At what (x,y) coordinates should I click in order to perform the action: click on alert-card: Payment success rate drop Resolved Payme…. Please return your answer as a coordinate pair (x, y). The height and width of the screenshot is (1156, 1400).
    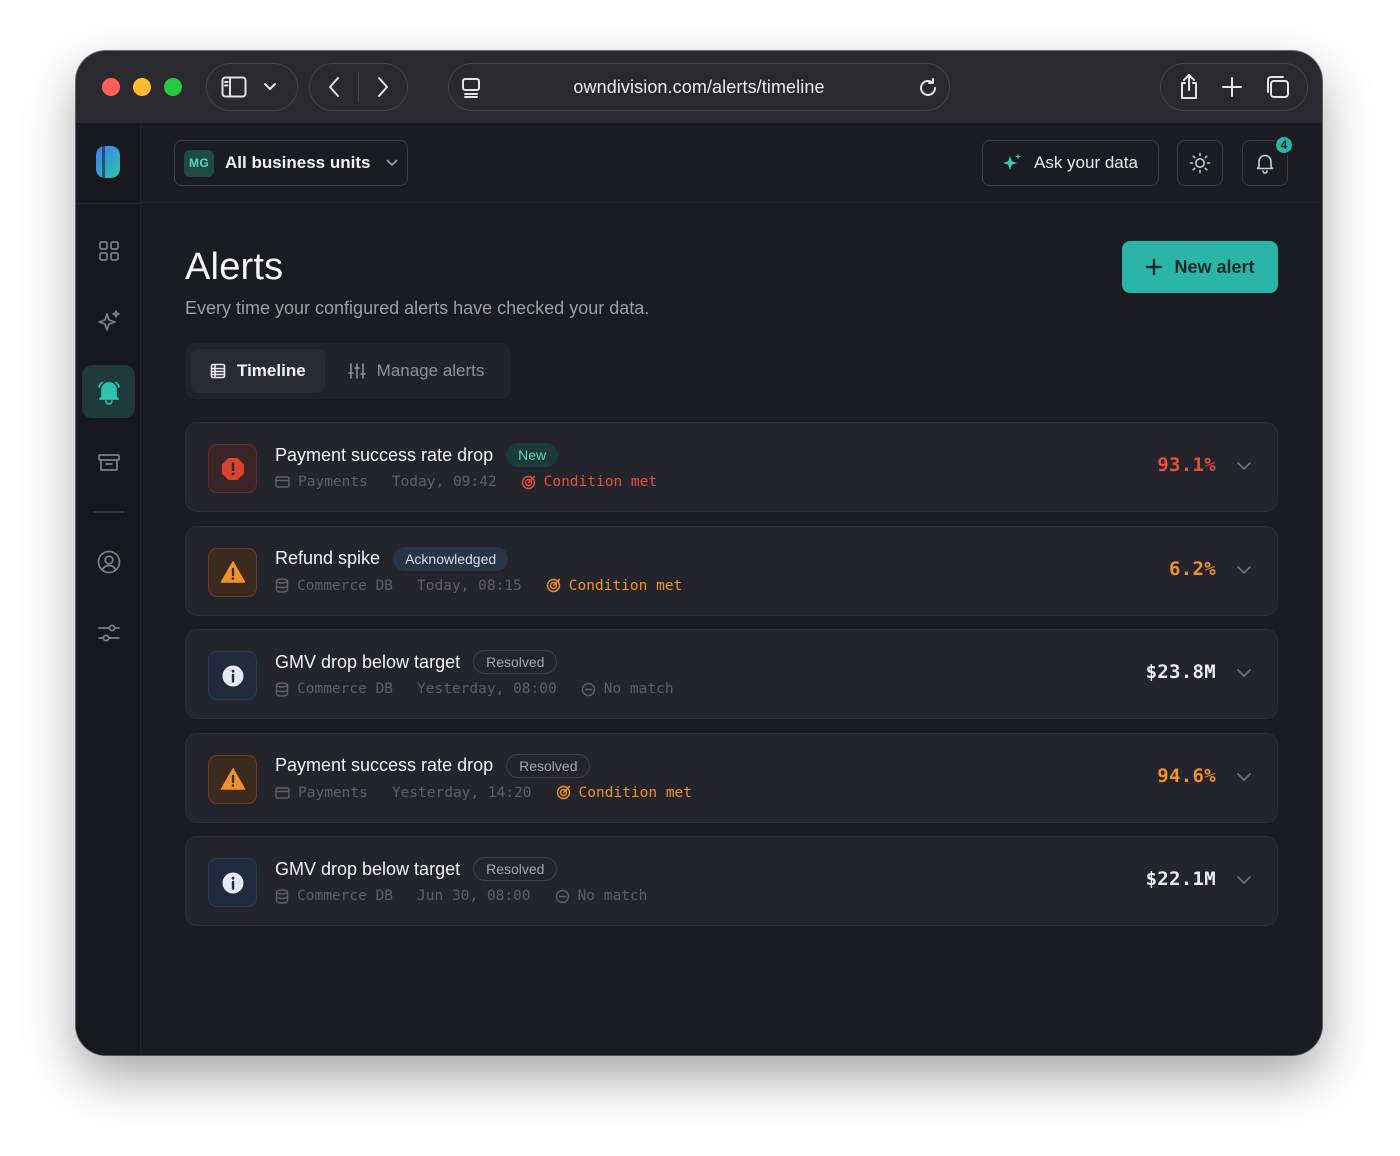
    Looking at the image, I should click on (731, 777).